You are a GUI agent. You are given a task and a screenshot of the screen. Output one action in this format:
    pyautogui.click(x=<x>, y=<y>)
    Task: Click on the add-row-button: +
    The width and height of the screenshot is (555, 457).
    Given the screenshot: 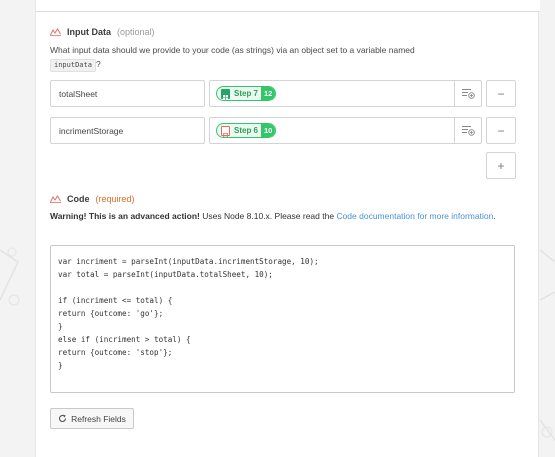 What is the action you would take?
    pyautogui.click(x=501, y=165)
    